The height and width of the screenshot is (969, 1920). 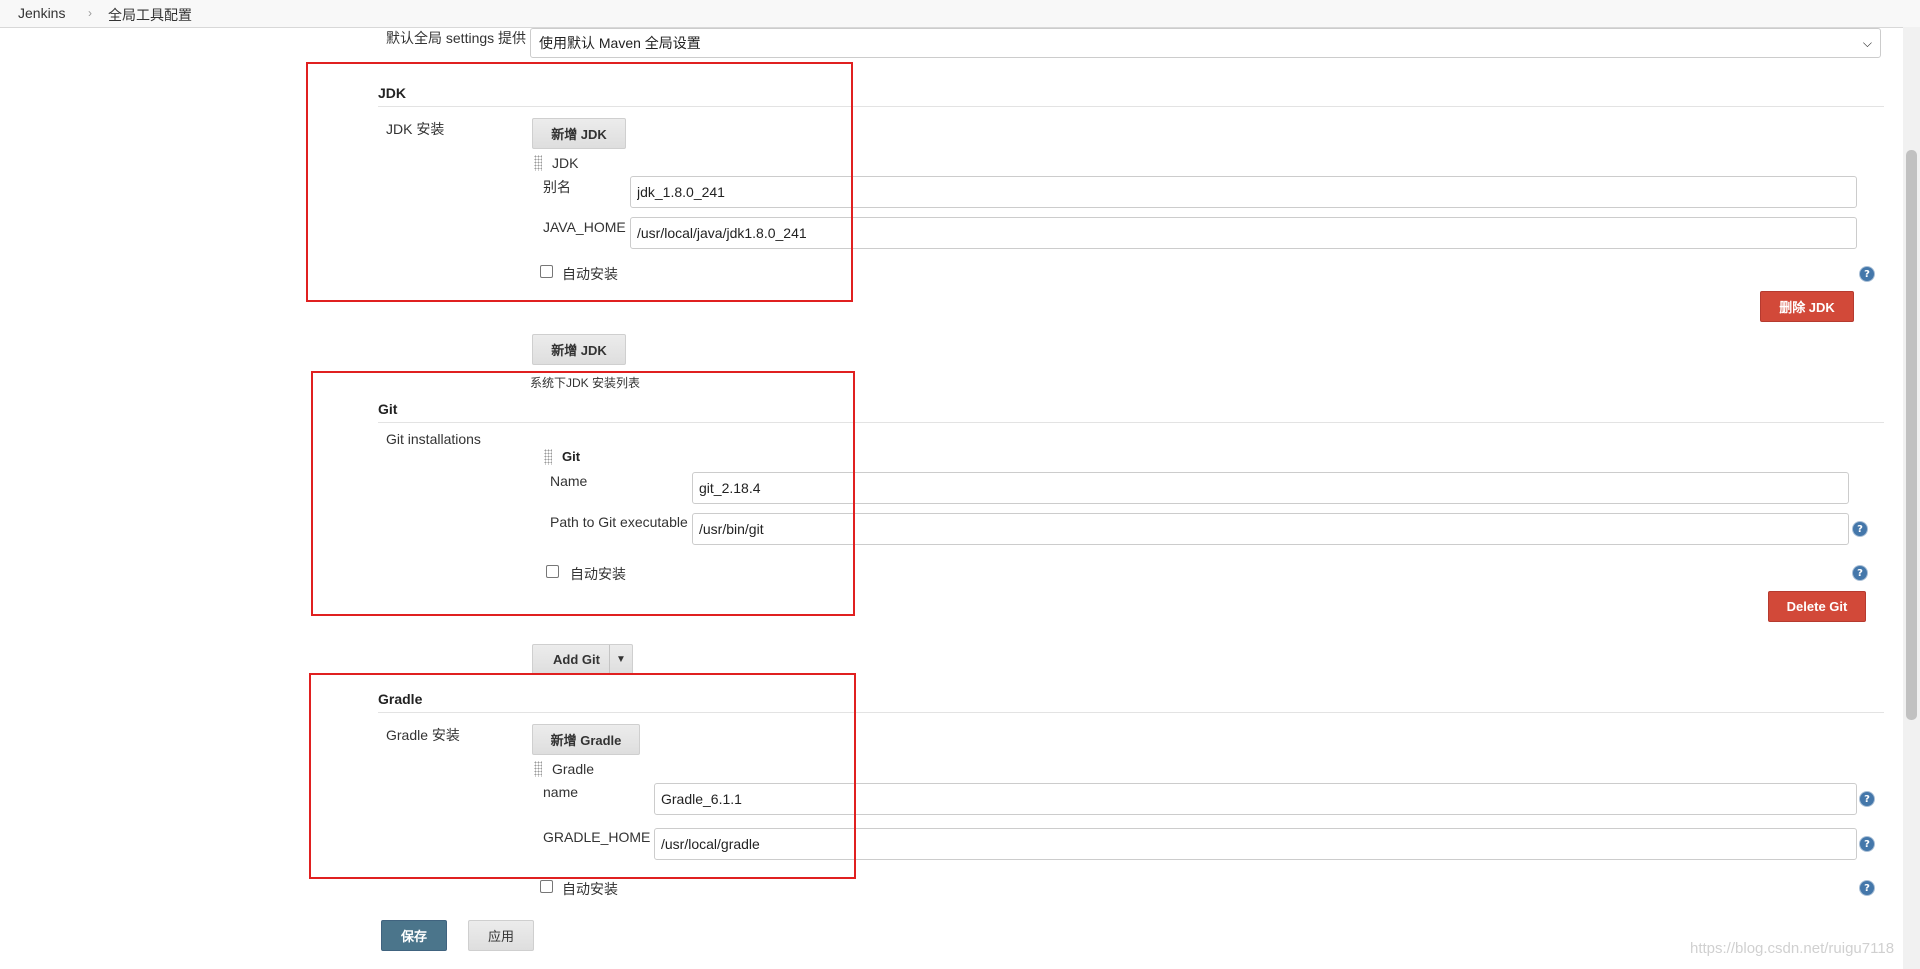 I want to click on gradle-auto-install-checkbox, so click(x=546, y=886).